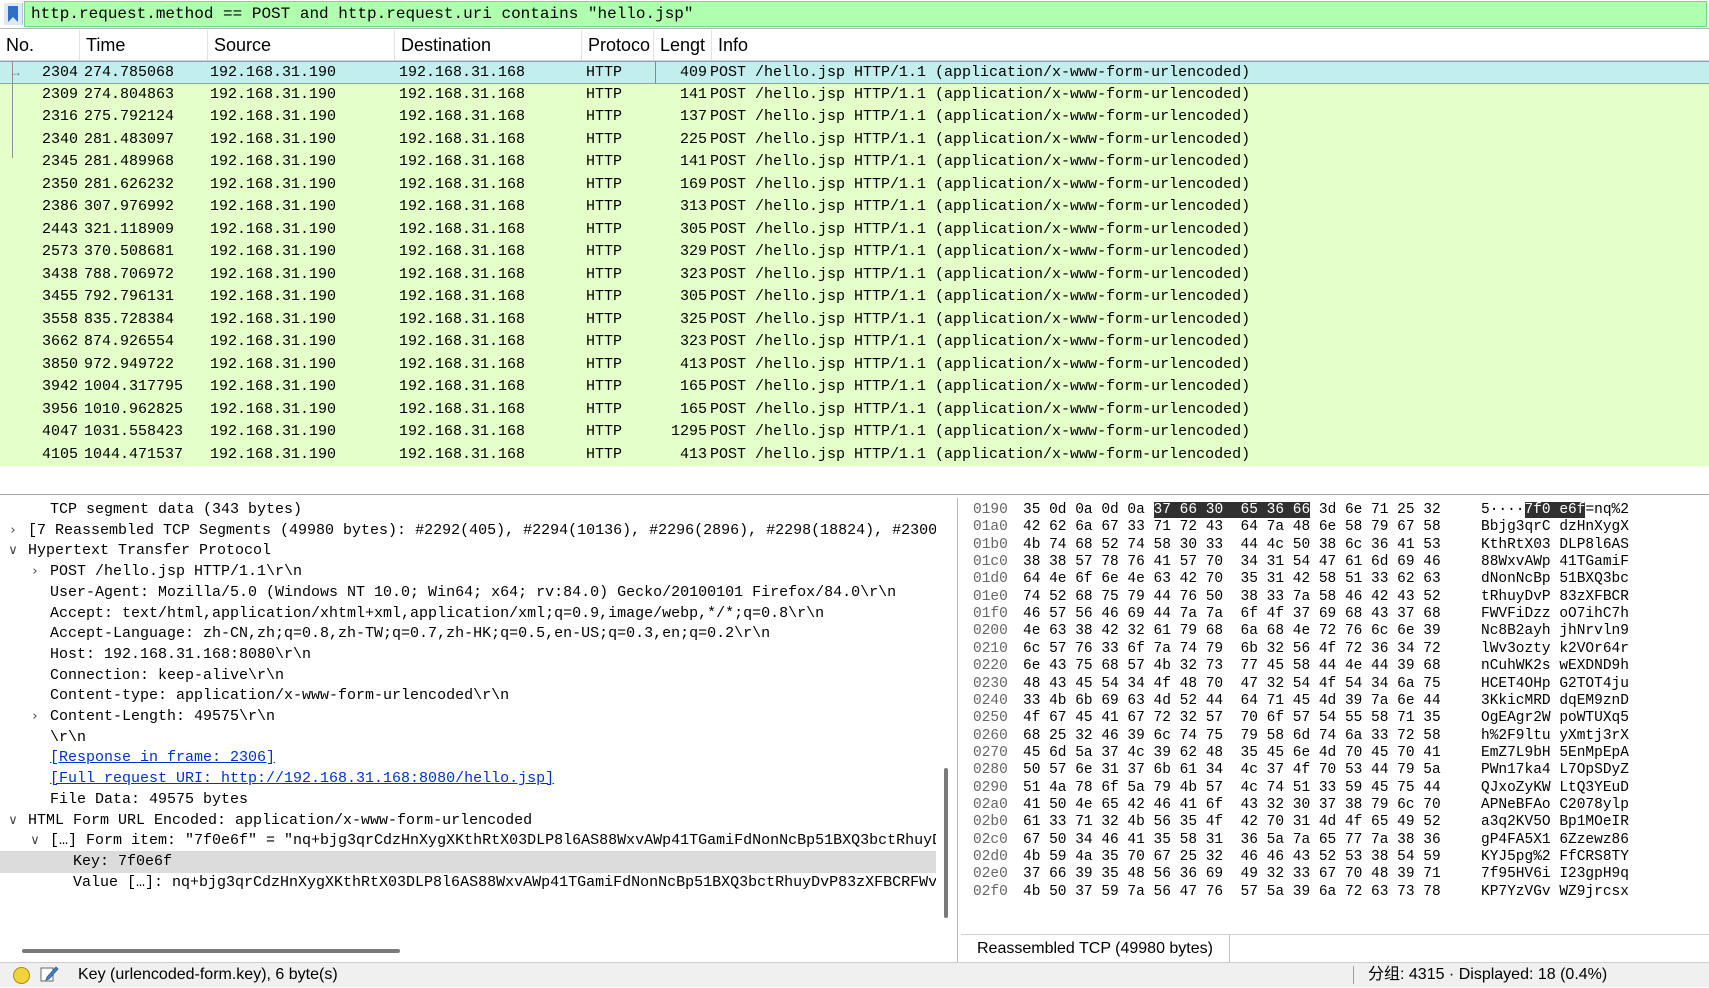 This screenshot has width=1709, height=988. Describe the element at coordinates (1232, 510) in the screenshot. I see `bytes-hex-highlight: 37 66 30 65 36 66` at that location.